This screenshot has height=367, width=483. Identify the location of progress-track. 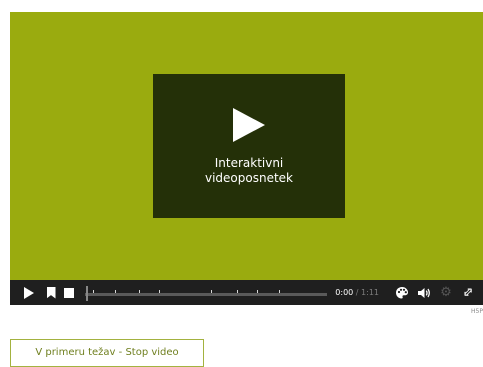
(206, 294).